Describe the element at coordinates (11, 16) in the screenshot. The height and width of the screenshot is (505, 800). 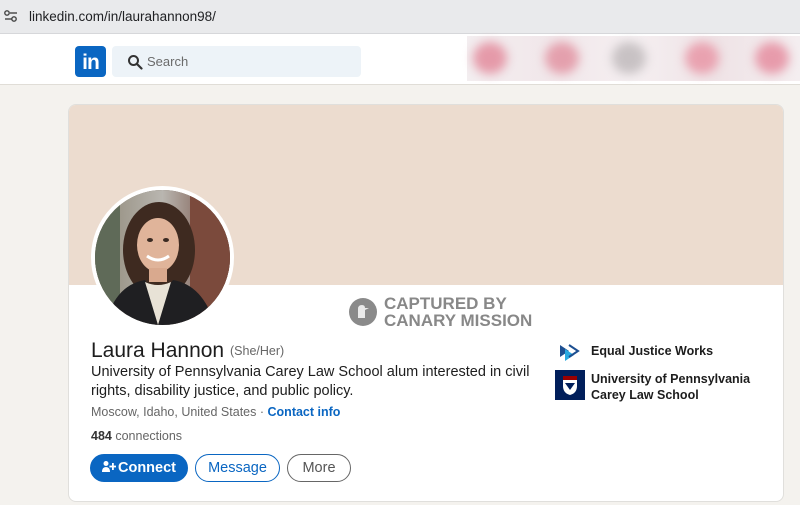
I see `site-settings-icon` at that location.